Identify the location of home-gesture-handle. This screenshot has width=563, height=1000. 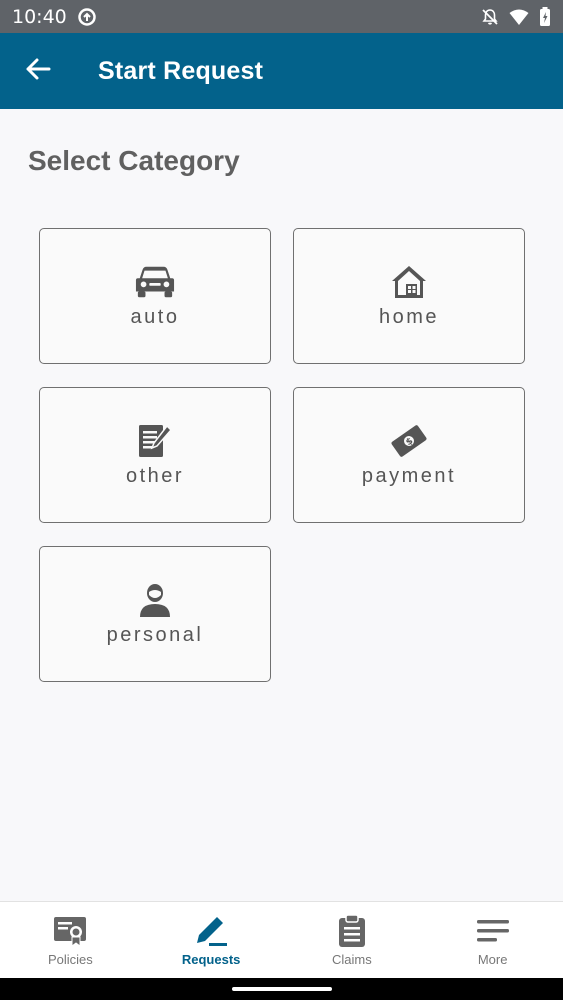
(282, 989).